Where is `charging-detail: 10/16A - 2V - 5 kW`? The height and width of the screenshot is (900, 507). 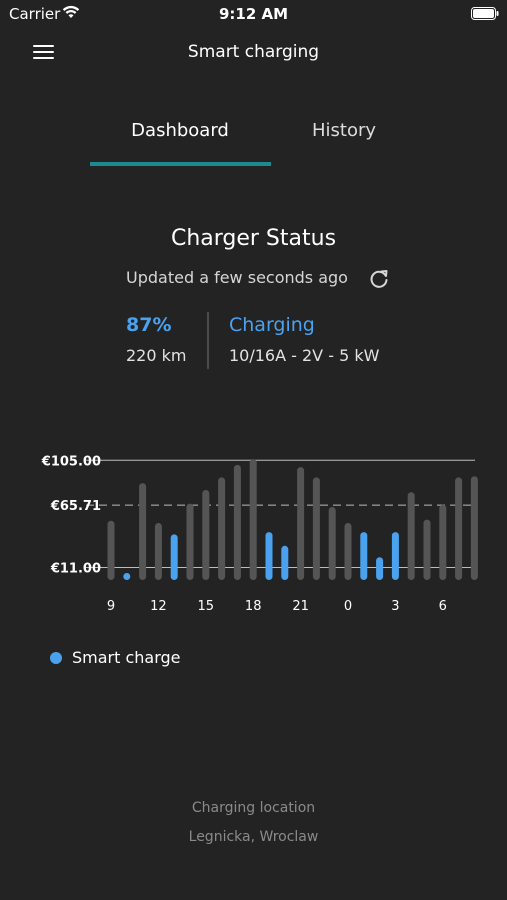
charging-detail: 10/16A - 2V - 5 kW is located at coordinates (304, 355).